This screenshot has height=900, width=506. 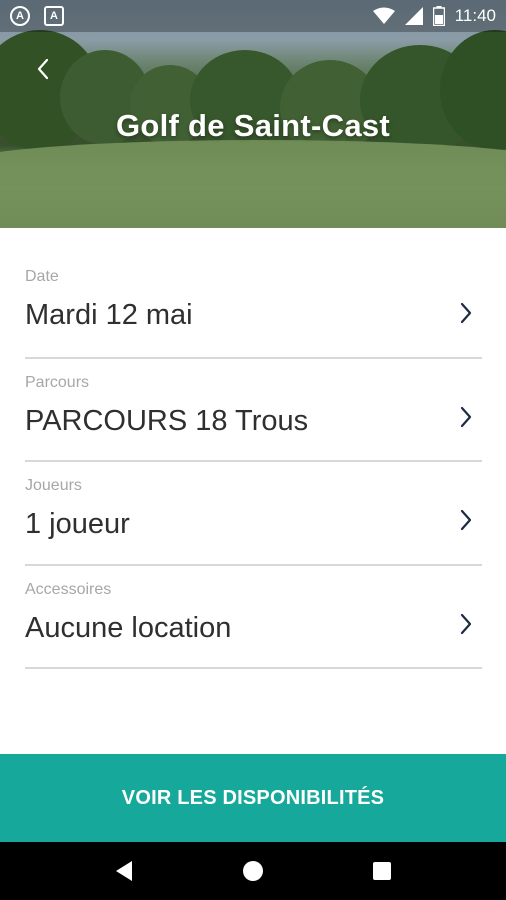 What do you see at coordinates (438, 16) in the screenshot?
I see `battery-icon` at bounding box center [438, 16].